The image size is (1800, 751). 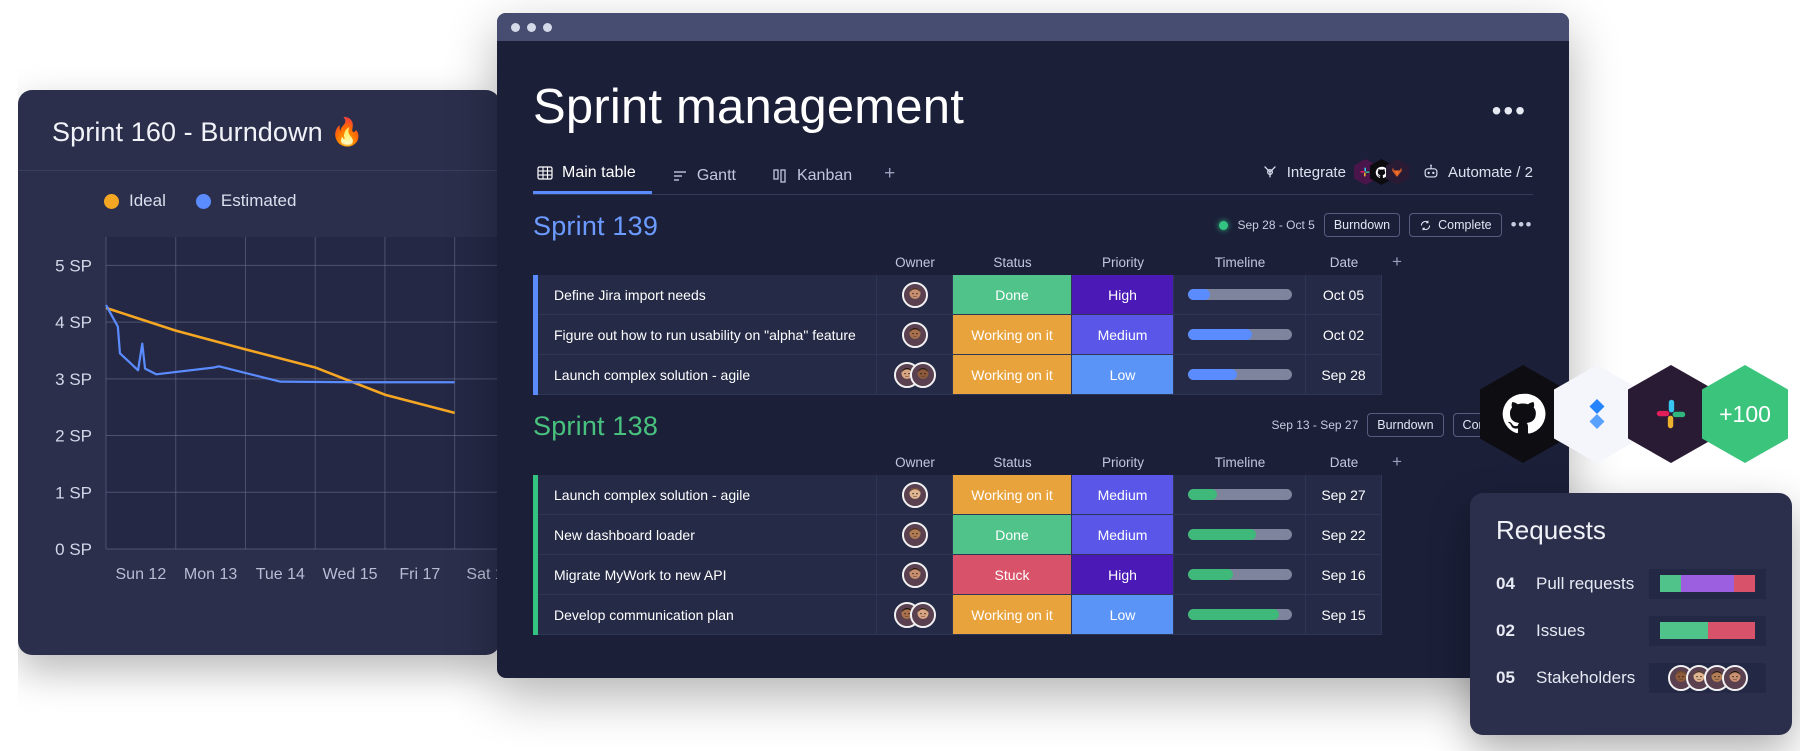 What do you see at coordinates (1303, 172) in the screenshot?
I see `integrate-button: Integrate` at bounding box center [1303, 172].